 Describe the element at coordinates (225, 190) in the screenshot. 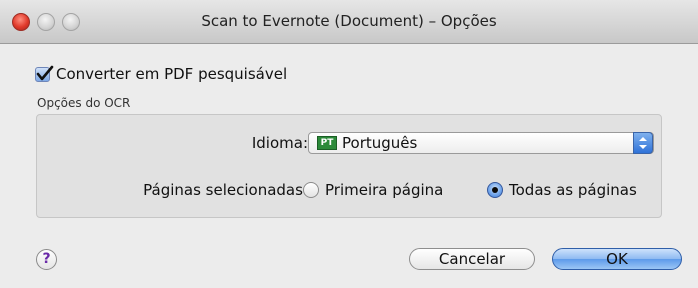

I see `pages-label: Páginas selecionadas:` at that location.